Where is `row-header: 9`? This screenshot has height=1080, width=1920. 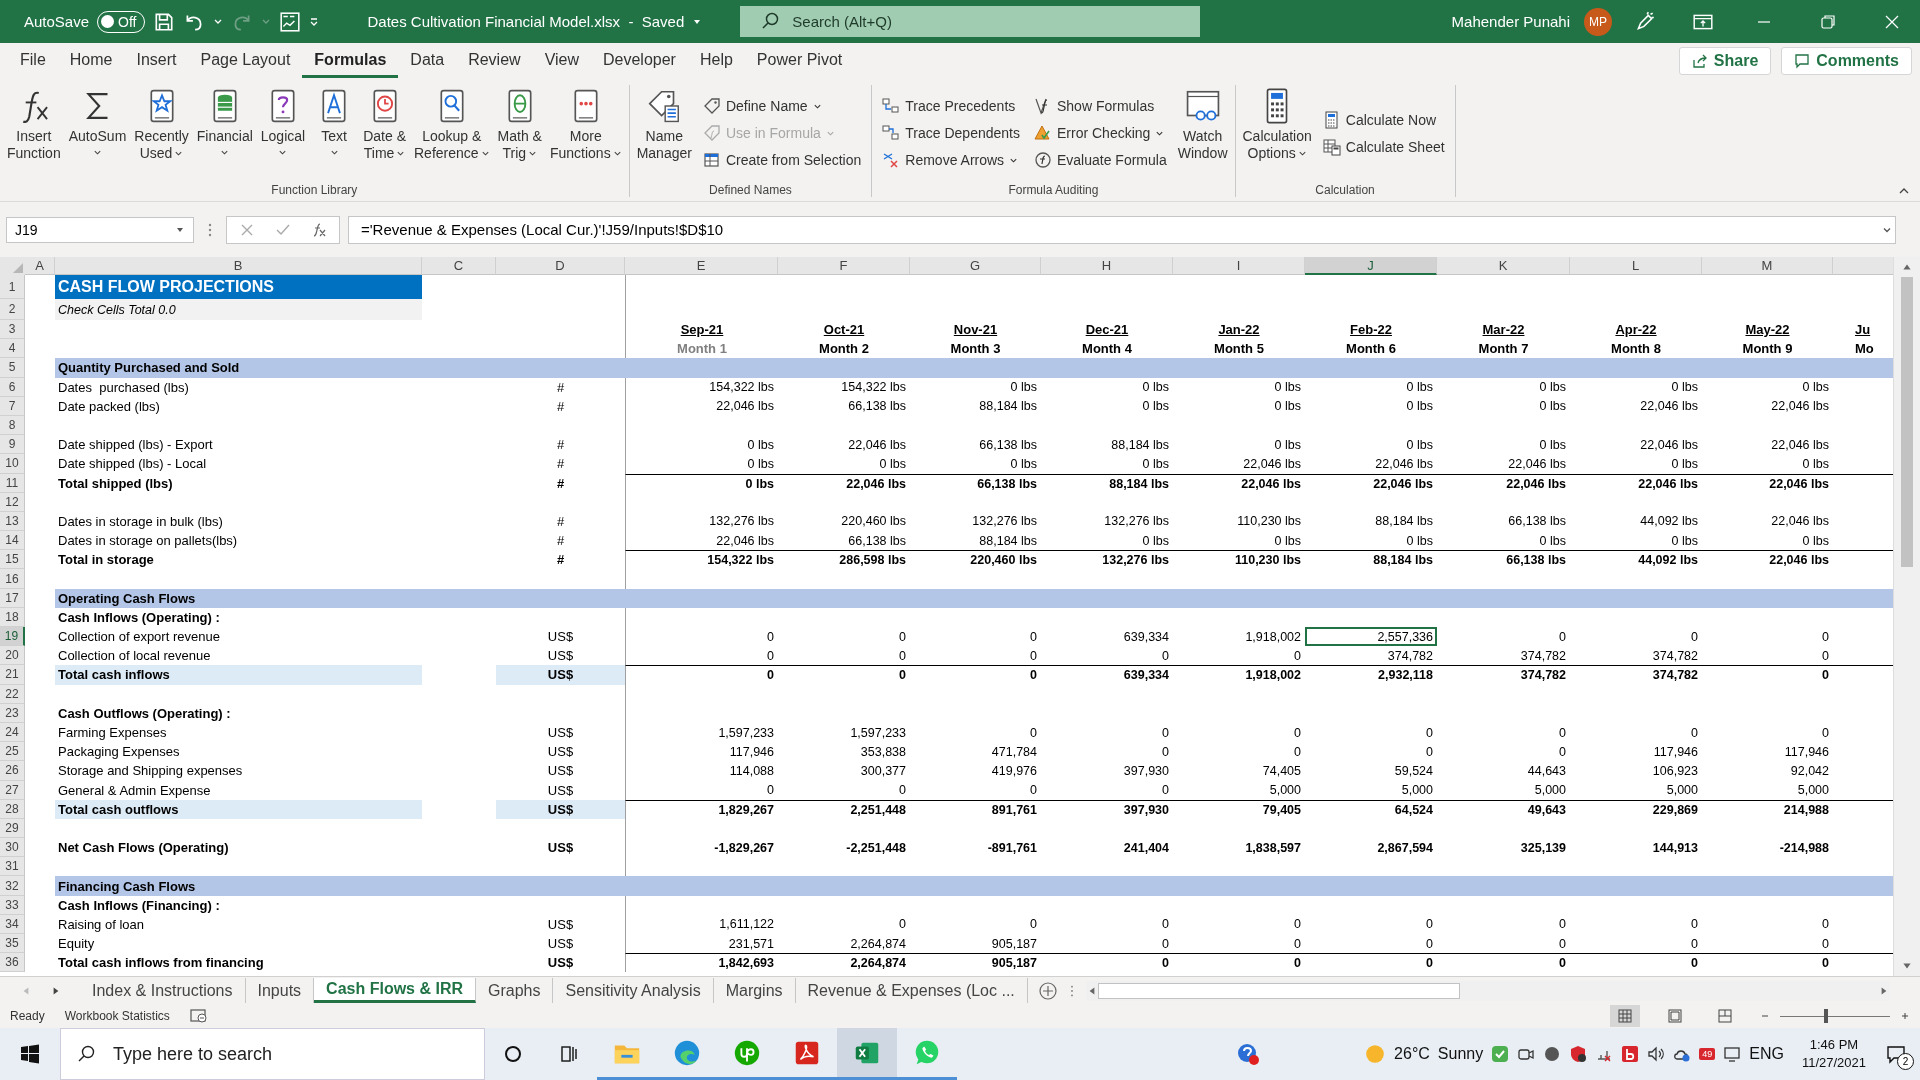
row-header: 9 is located at coordinates (12, 445).